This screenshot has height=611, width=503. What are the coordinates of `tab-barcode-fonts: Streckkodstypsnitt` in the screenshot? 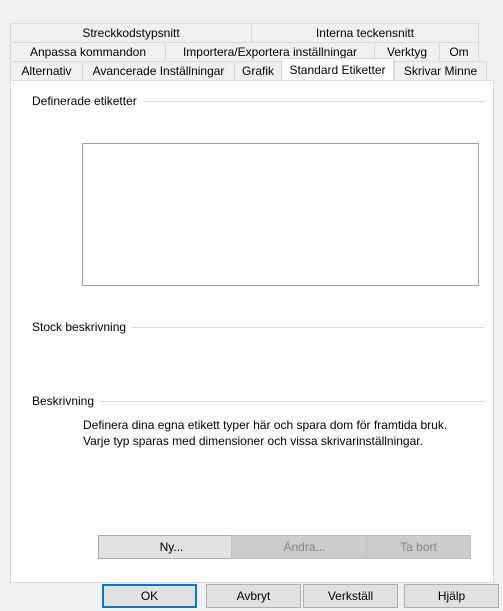 It's located at (130, 32).